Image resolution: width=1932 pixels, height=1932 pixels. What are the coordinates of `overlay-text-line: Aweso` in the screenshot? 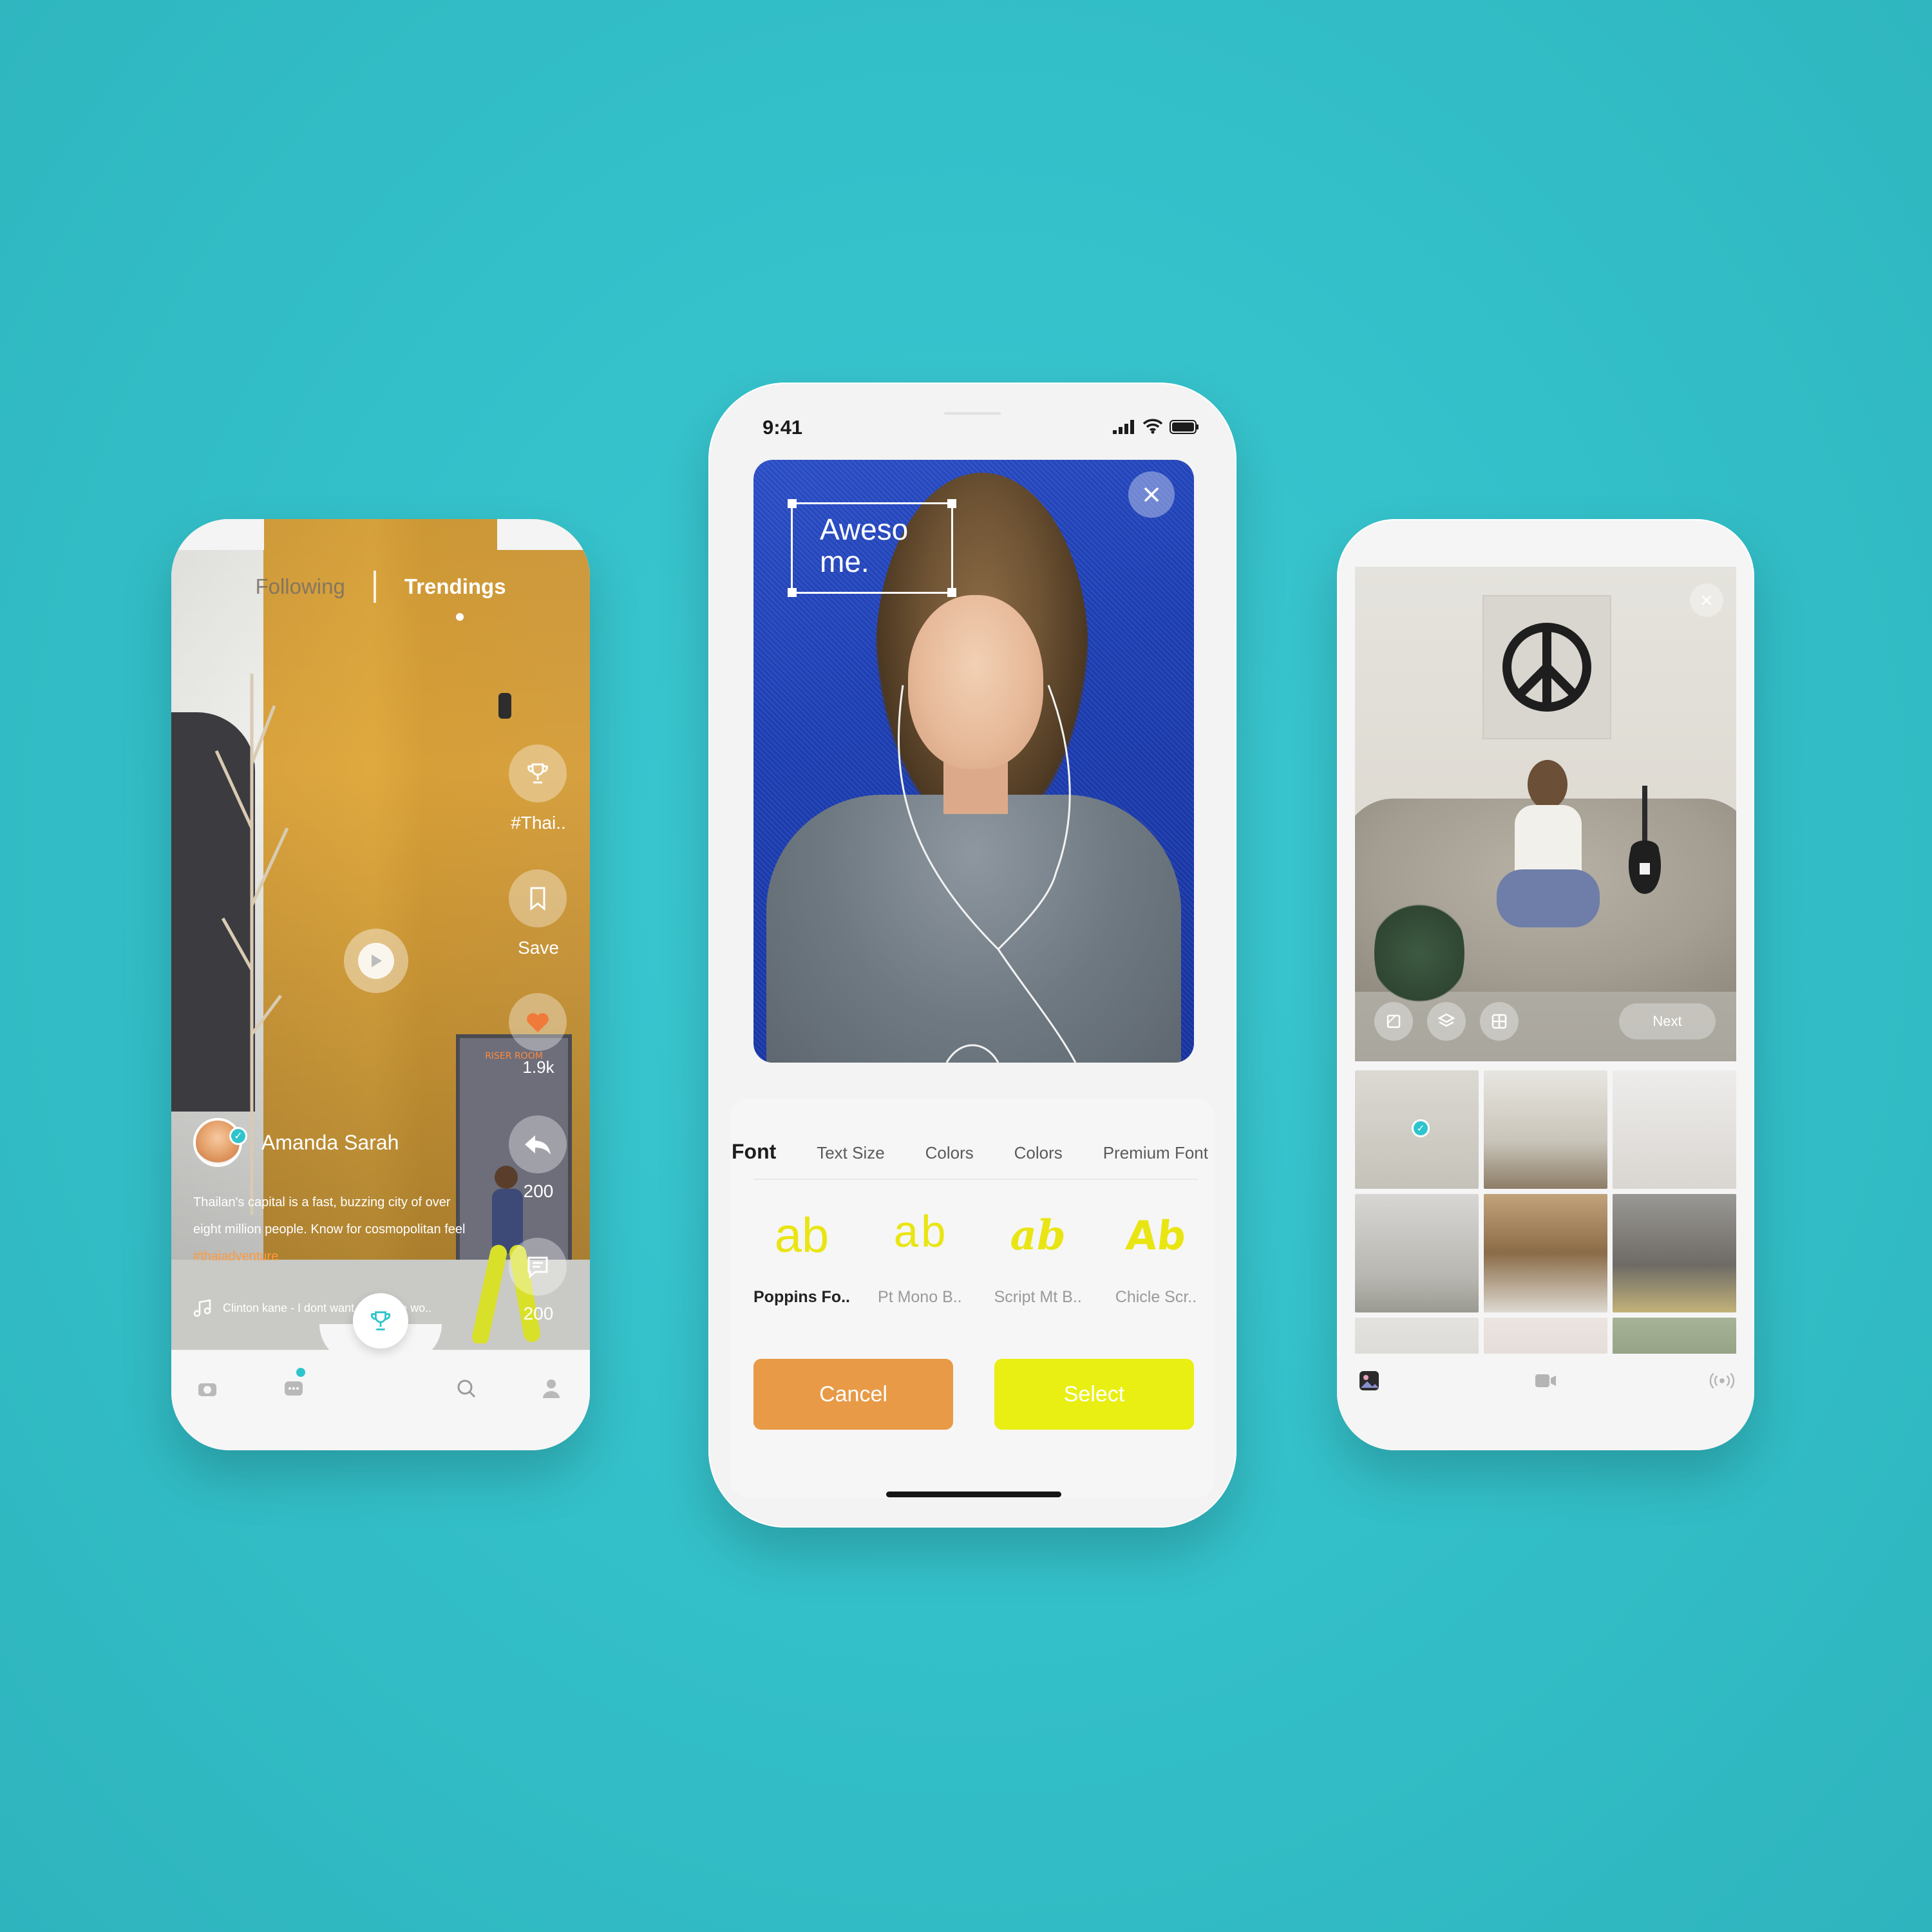 It's located at (865, 529).